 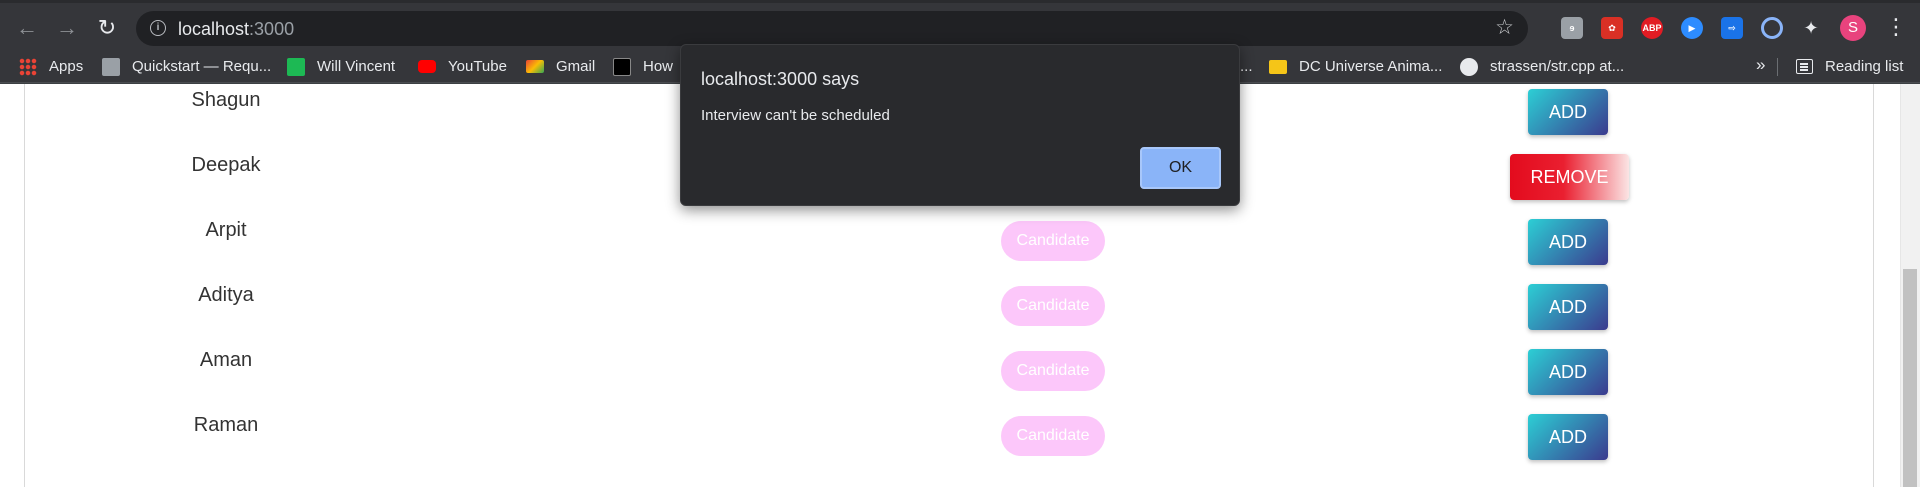 I want to click on site-info-icon: i, so click(x=158, y=28).